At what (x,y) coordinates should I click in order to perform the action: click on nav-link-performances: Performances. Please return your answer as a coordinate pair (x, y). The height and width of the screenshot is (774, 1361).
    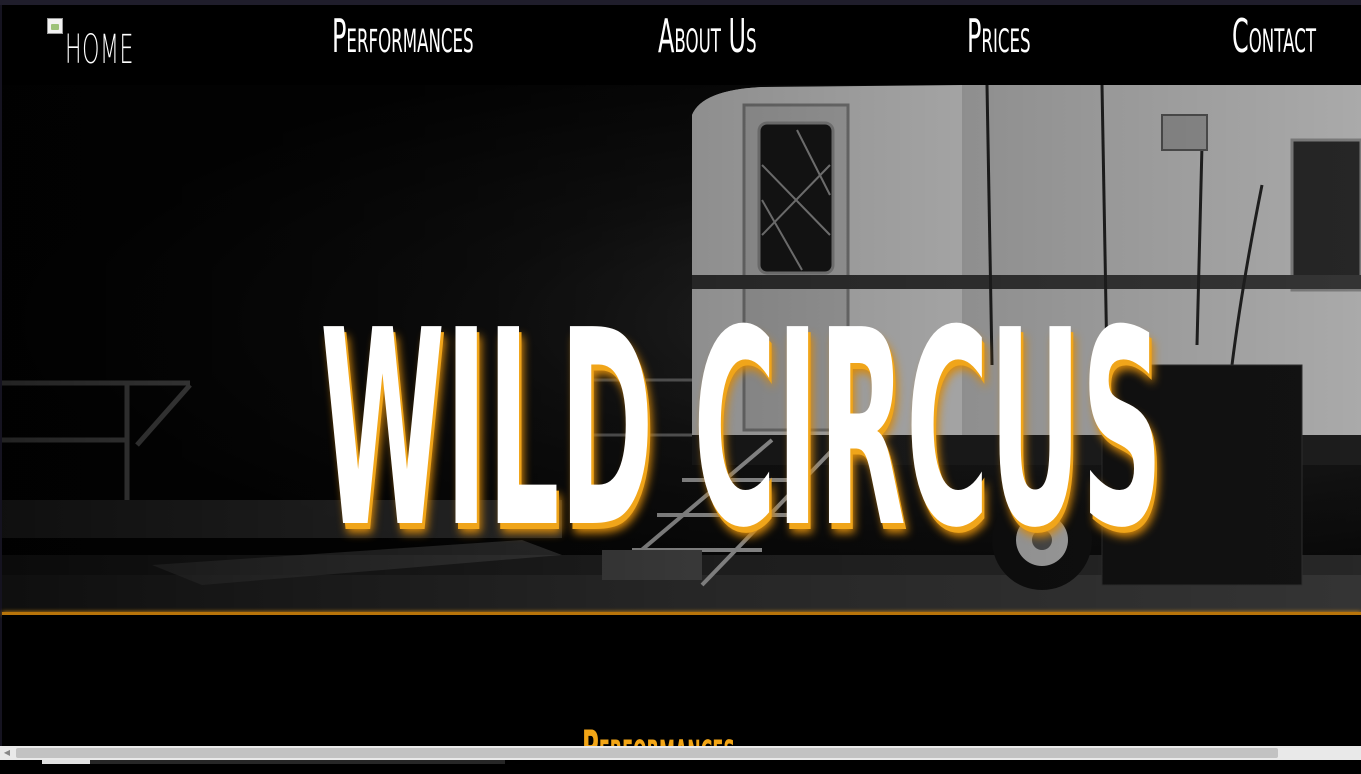
    Looking at the image, I should click on (403, 36).